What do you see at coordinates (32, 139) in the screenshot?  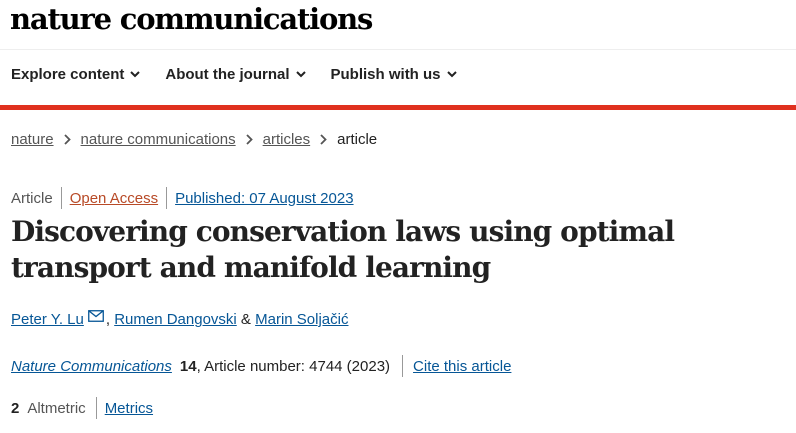 I see `breadcrumb-nature: nature` at bounding box center [32, 139].